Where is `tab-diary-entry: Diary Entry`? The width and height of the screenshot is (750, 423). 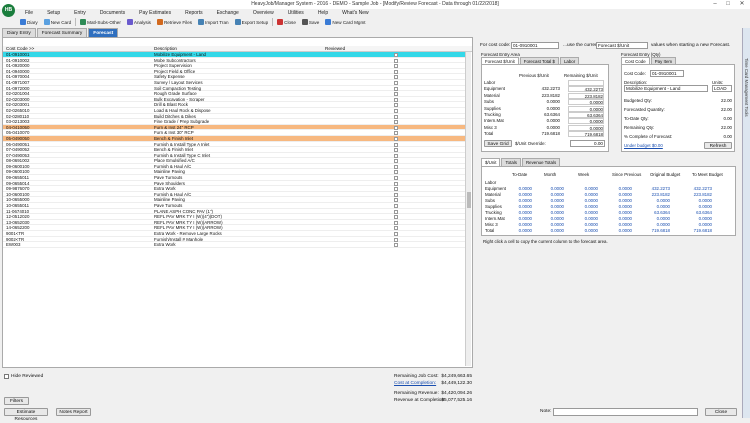
tab-diary-entry: Diary Entry is located at coordinates (19, 32).